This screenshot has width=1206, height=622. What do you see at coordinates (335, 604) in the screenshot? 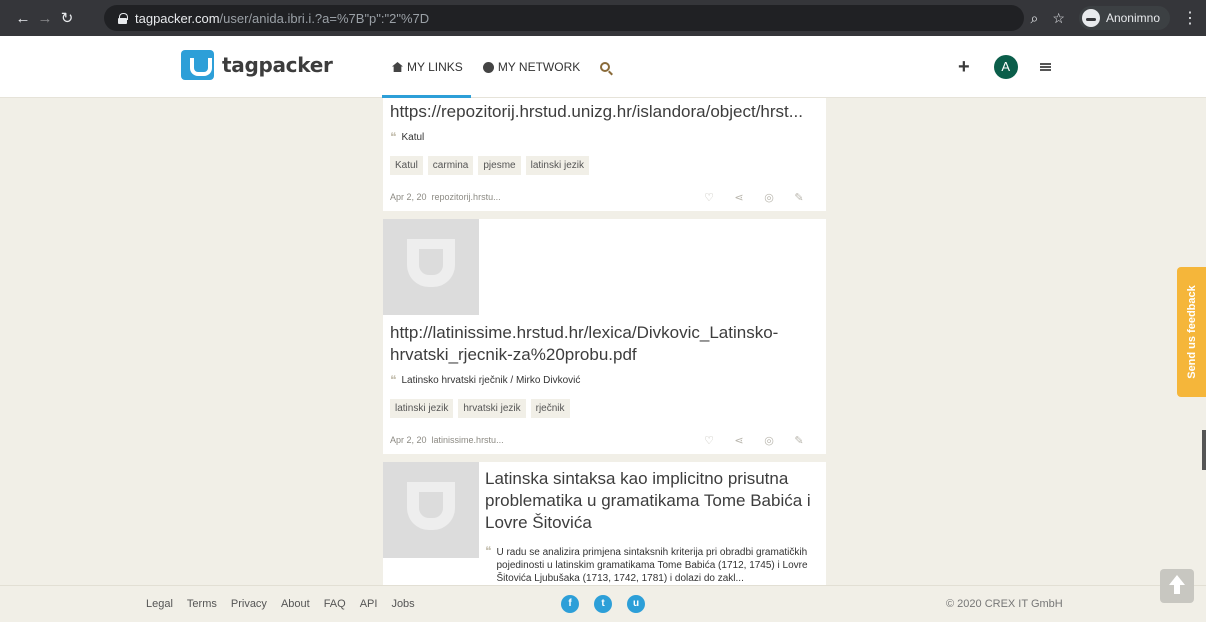
I see `footer-link-faq: FAQ` at bounding box center [335, 604].